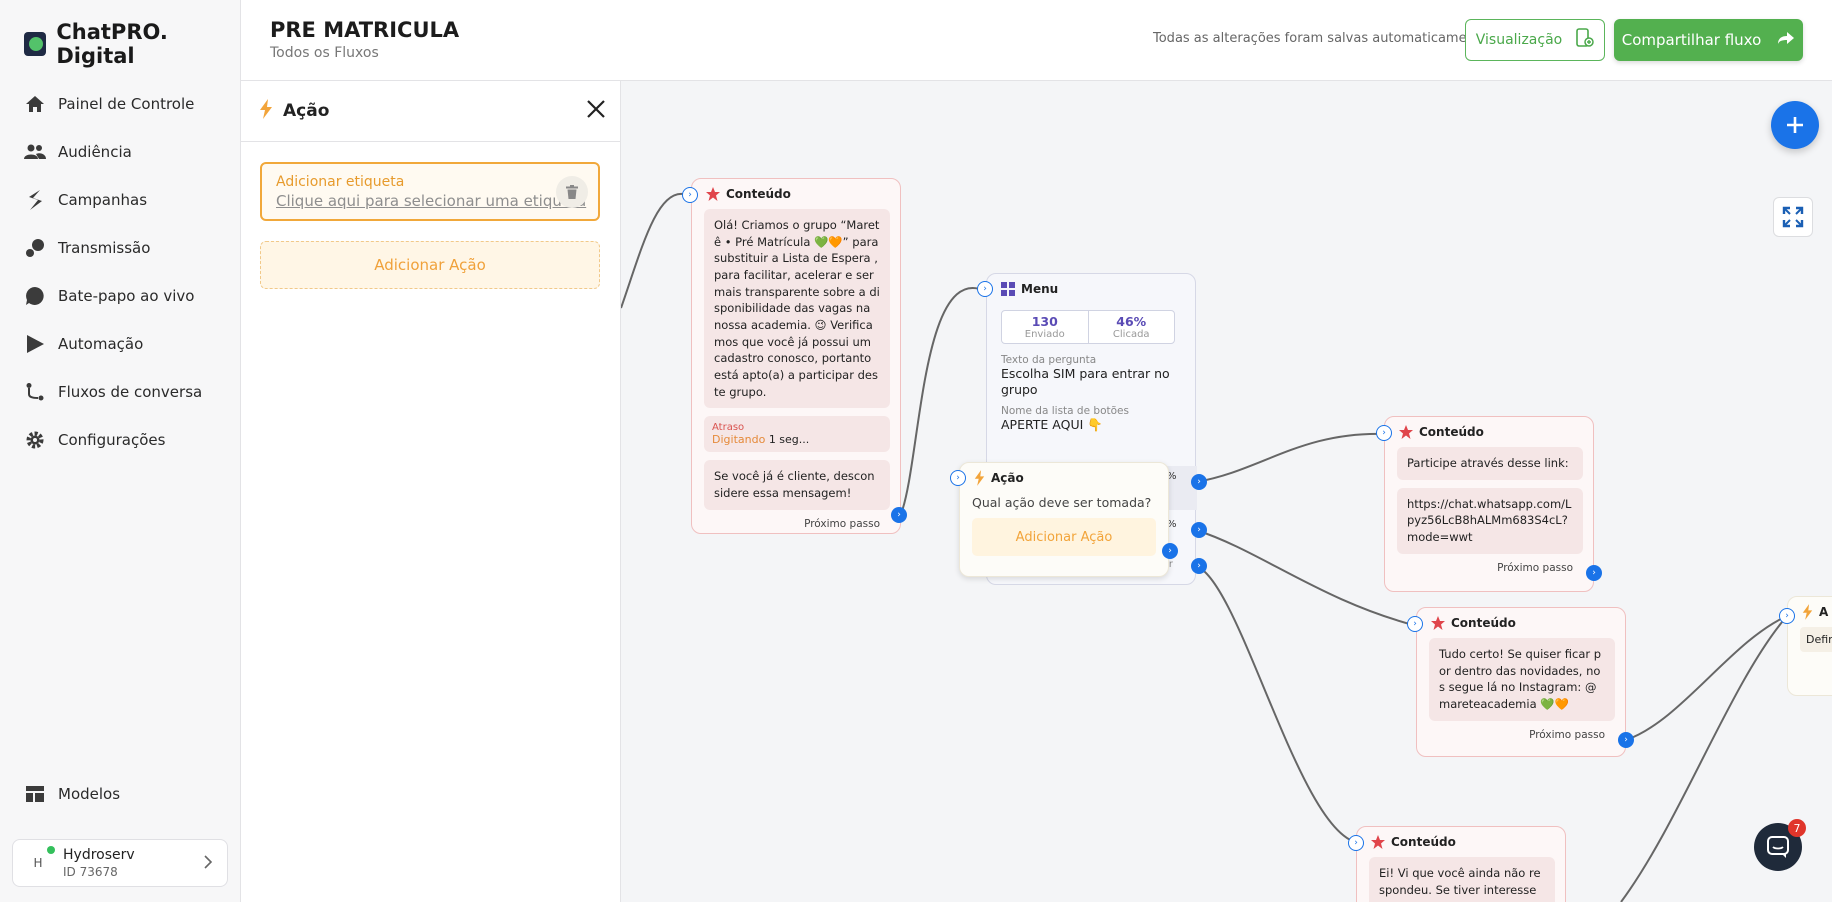 The height and width of the screenshot is (902, 1832). What do you see at coordinates (1490, 463) in the screenshot?
I see `message-bubble: Participe através desse link:` at bounding box center [1490, 463].